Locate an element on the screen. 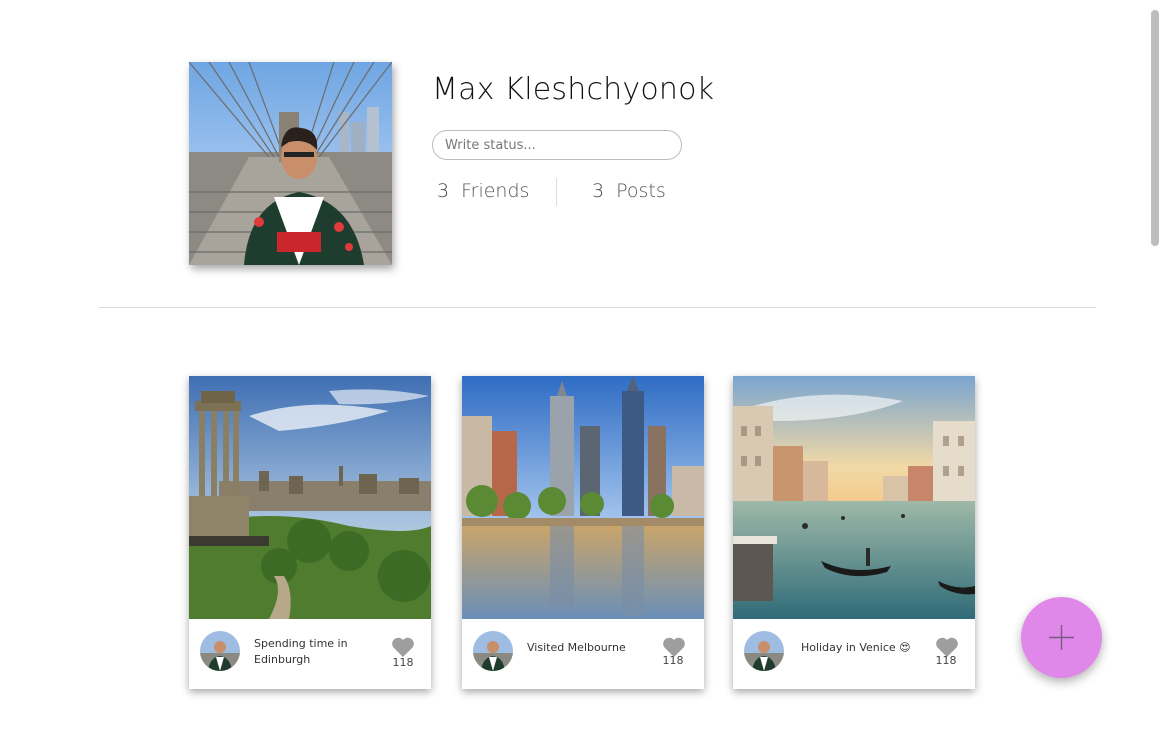 The width and height of the screenshot is (1163, 750). friends-label: Friends is located at coordinates (495, 191).